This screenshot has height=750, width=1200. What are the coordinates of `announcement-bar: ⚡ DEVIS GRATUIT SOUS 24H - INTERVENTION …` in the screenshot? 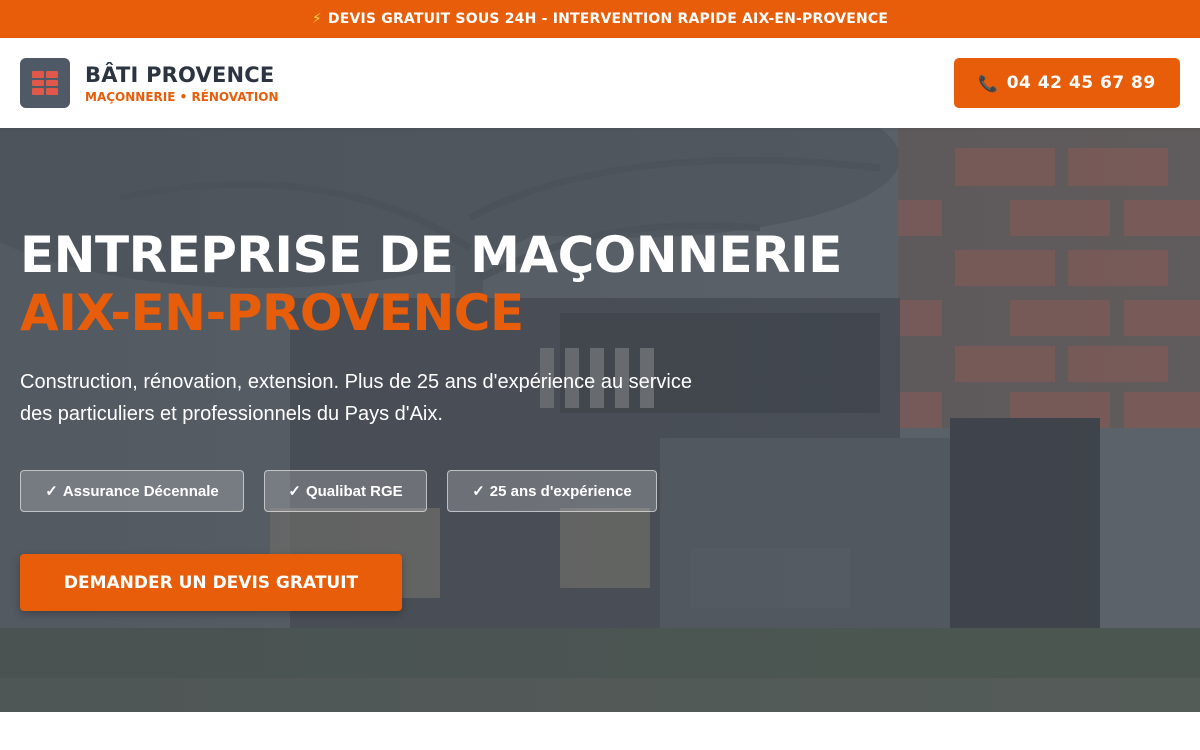 It's located at (600, 19).